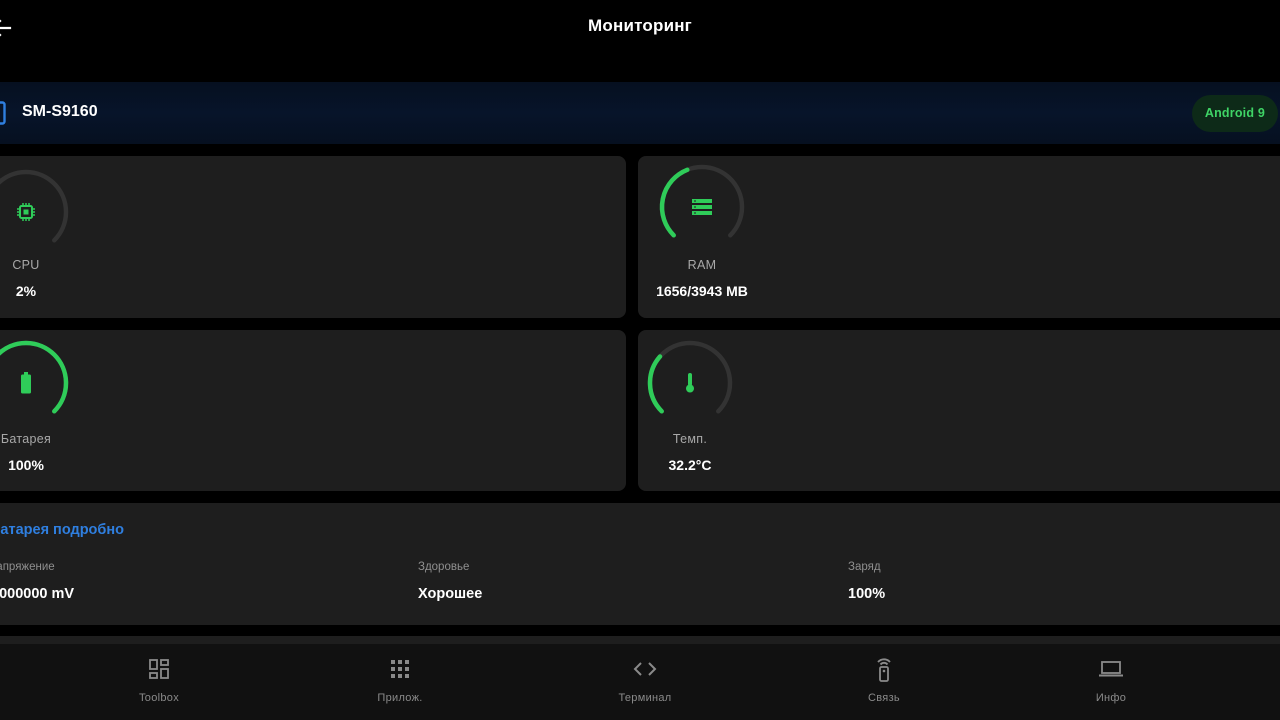 The width and height of the screenshot is (1280, 720). Describe the element at coordinates (1111, 698) in the screenshot. I see `nav-label-info: Инфо` at that location.